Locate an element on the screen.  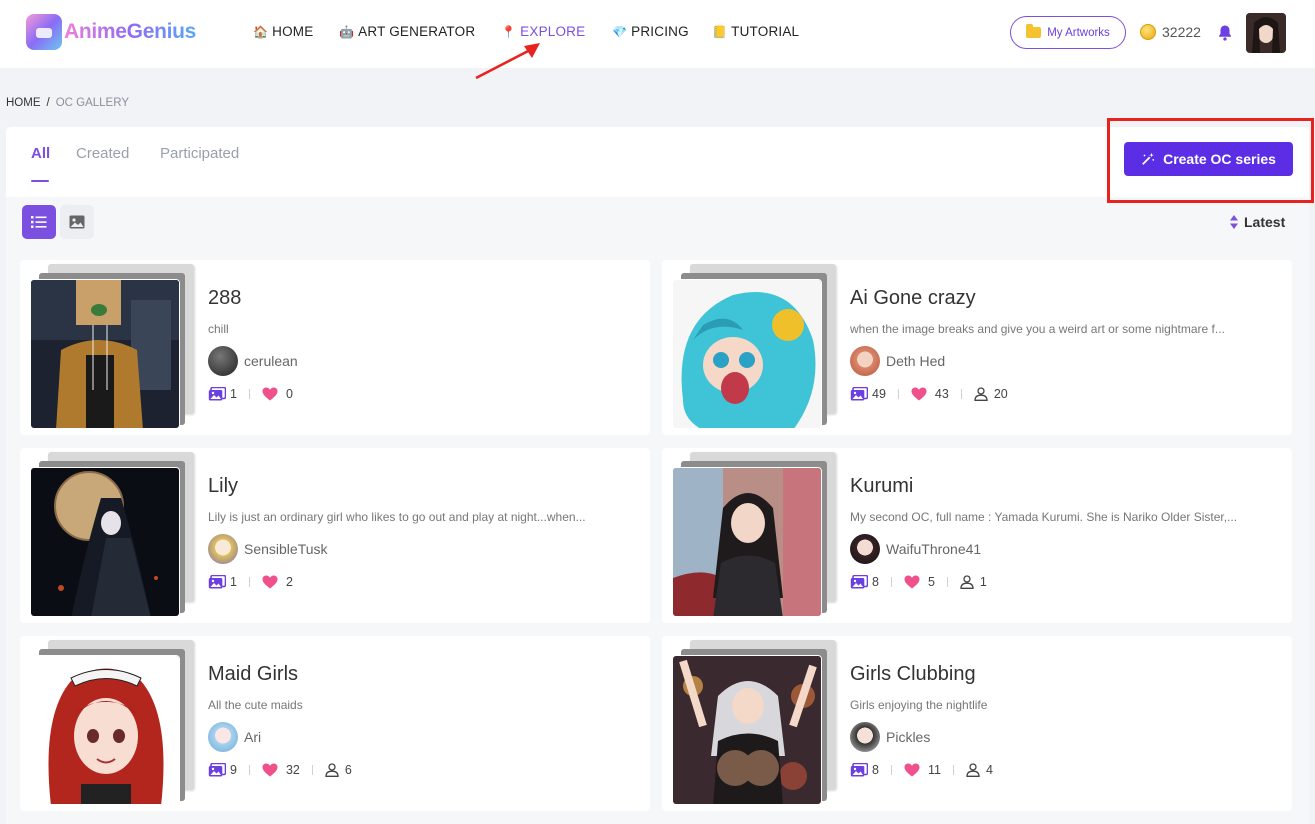
sort-dropdown: Latest is located at coordinates (1257, 222).